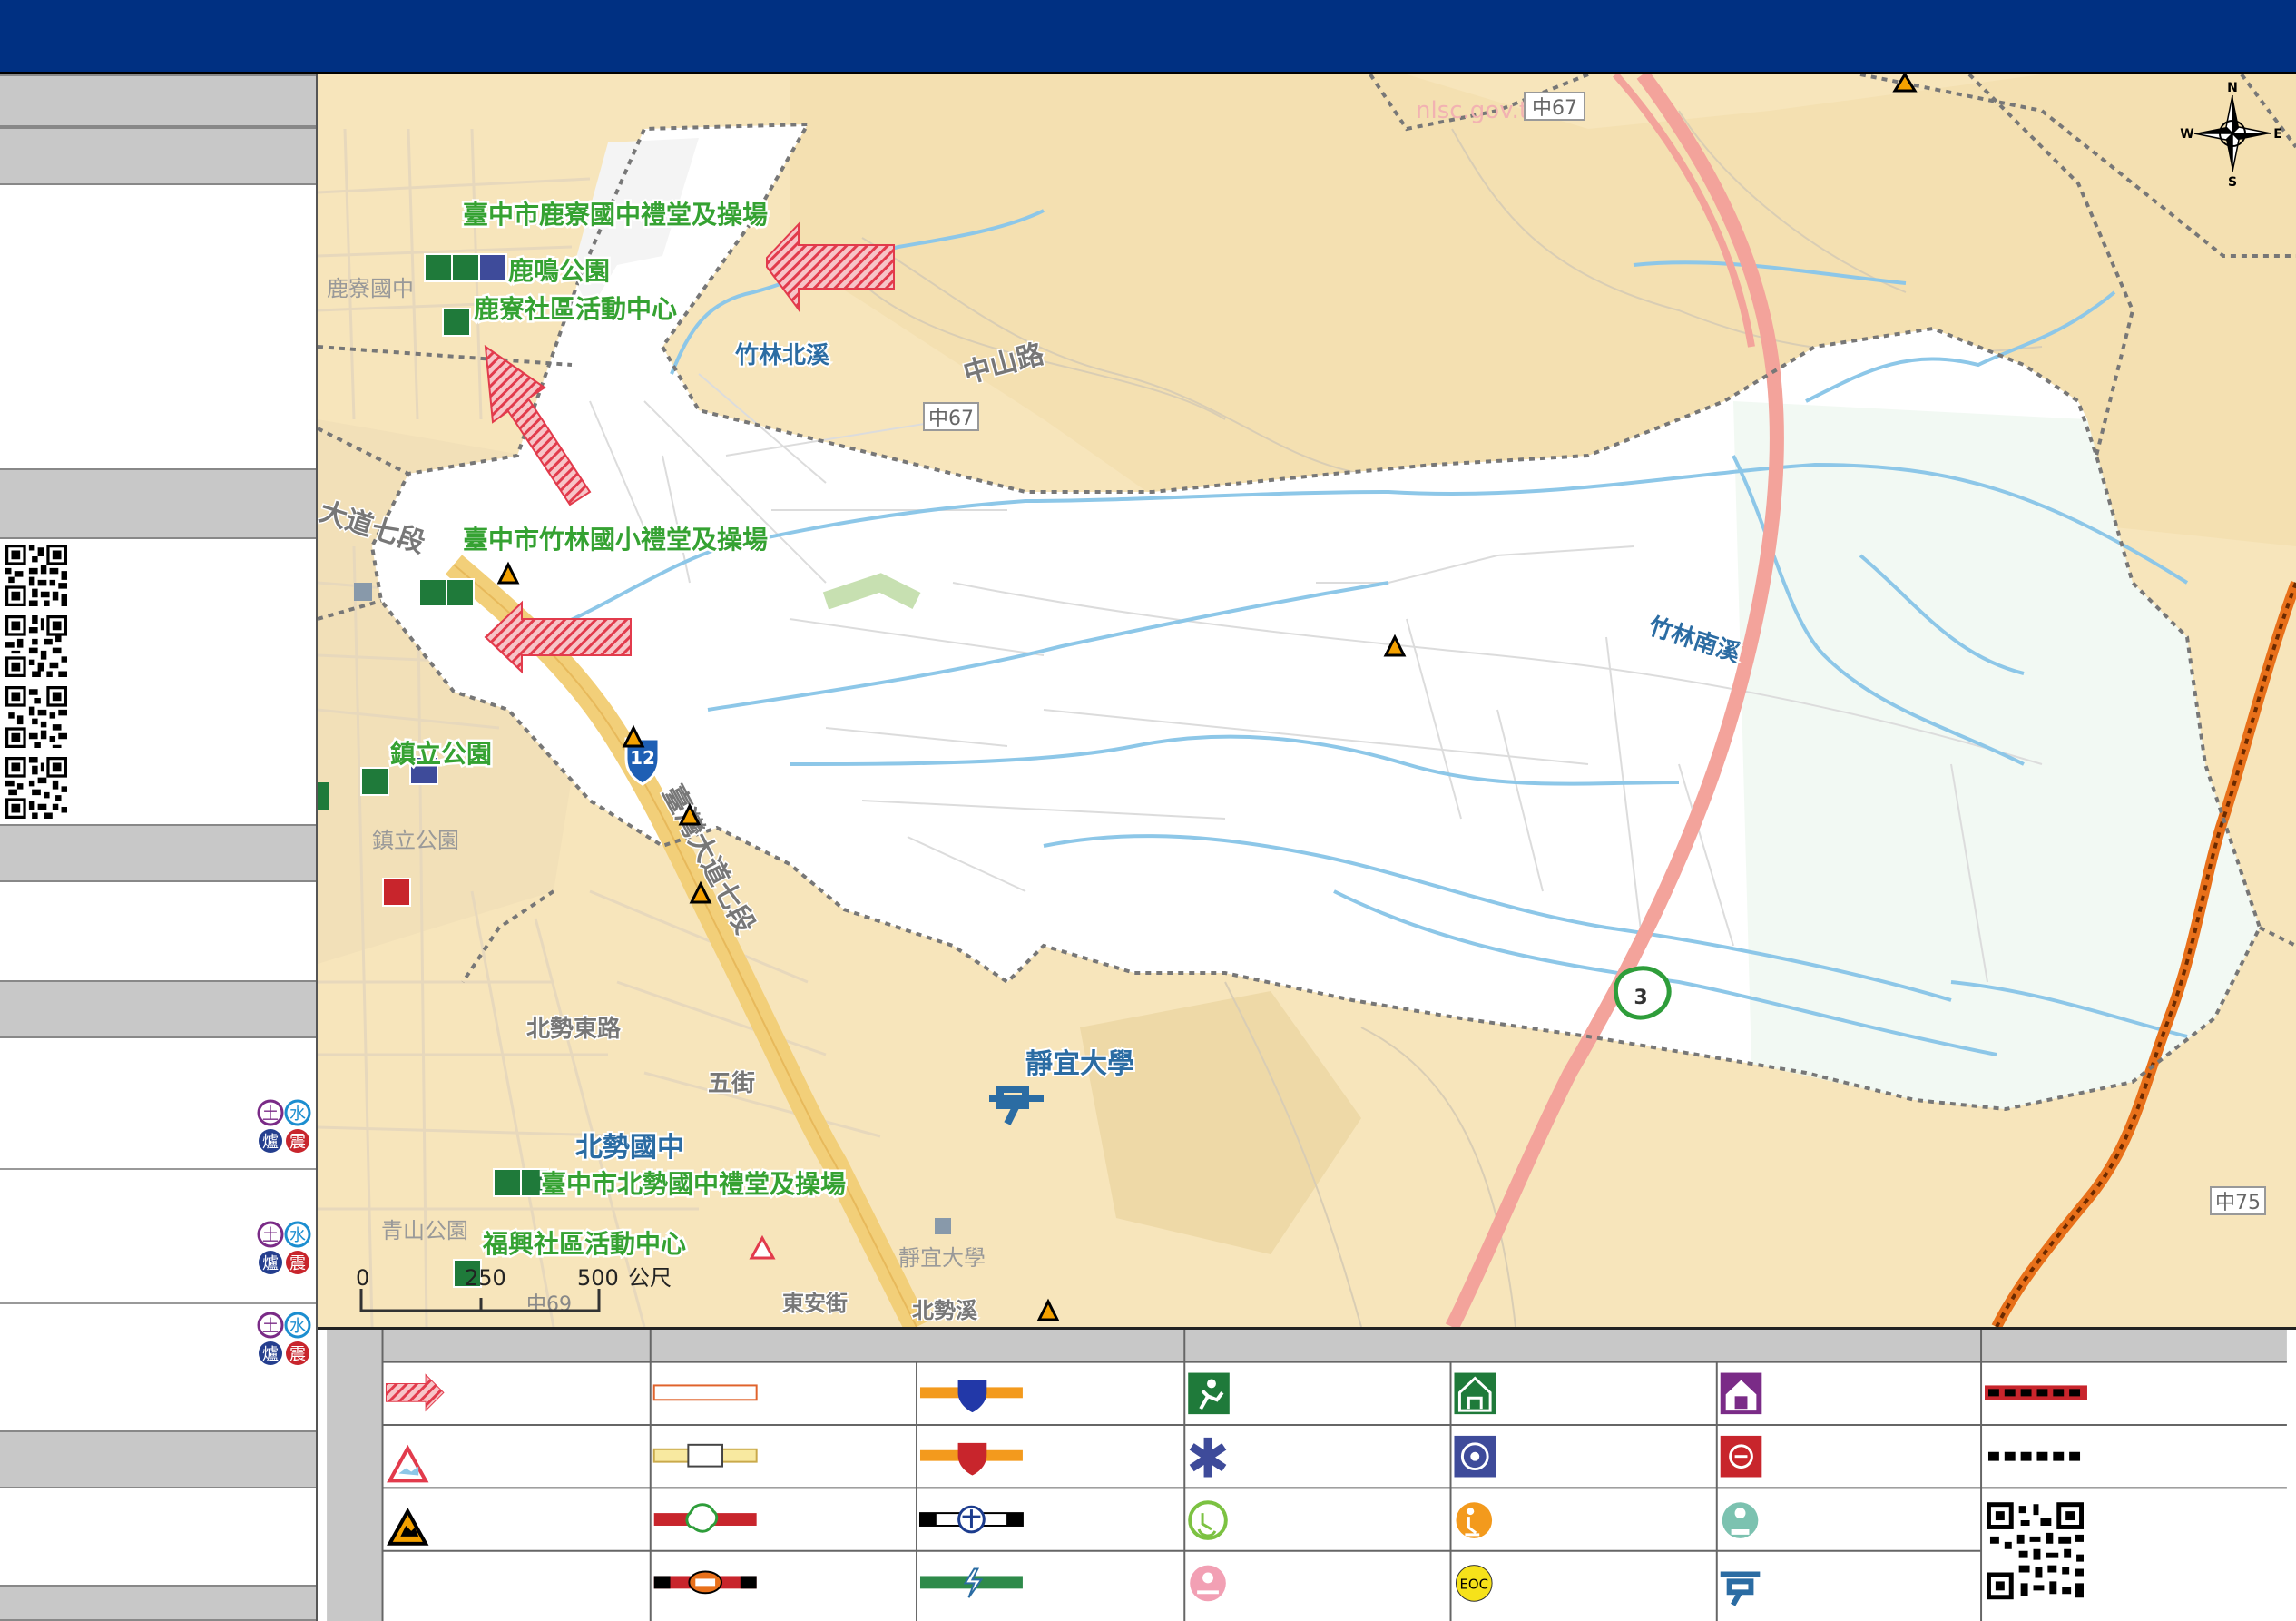 Image resolution: width=2296 pixels, height=1621 pixels. I want to click on road-label-zhong67: 中67, so click(951, 419).